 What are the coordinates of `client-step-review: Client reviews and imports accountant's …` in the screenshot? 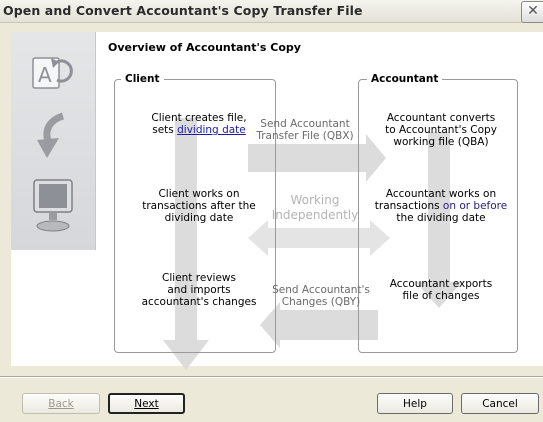 It's located at (199, 290).